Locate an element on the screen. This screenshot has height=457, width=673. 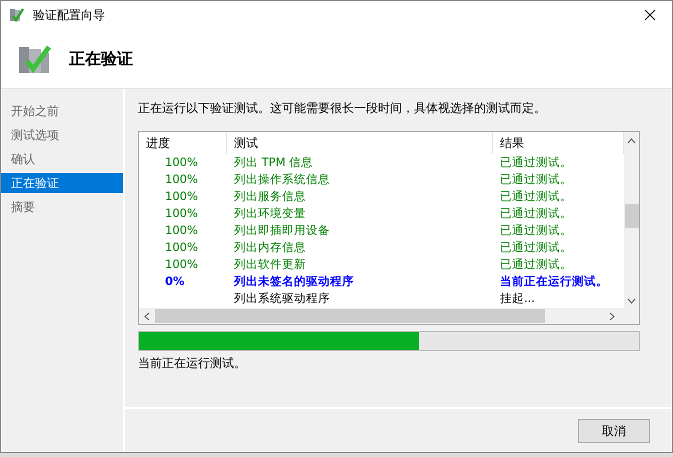
test-cell: 列出即插即用设备 is located at coordinates (282, 229).